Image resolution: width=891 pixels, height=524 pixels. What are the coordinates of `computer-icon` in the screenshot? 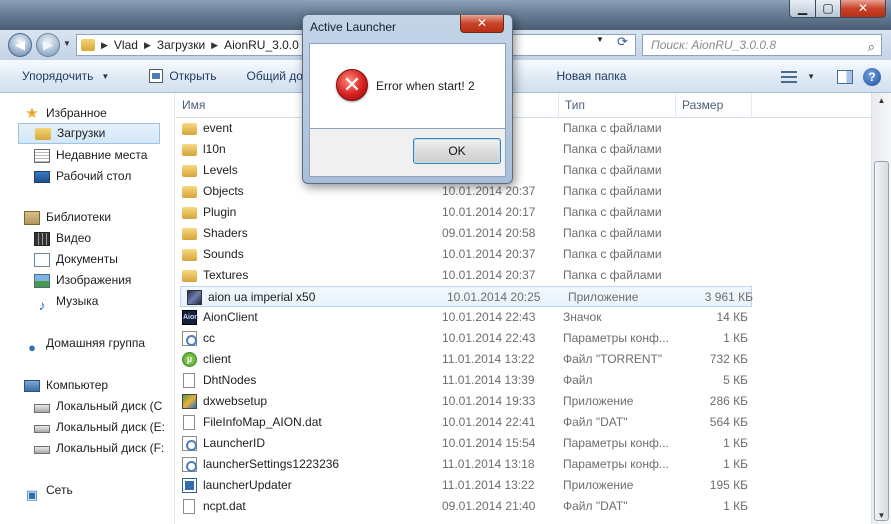 It's located at (32, 385).